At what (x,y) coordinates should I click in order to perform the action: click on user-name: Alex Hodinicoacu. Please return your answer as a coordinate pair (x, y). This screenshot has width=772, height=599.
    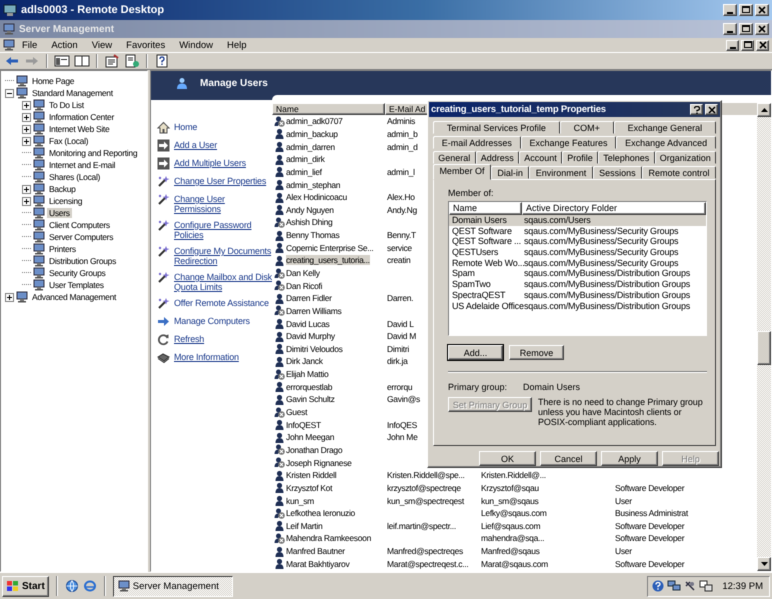
    Looking at the image, I should click on (316, 197).